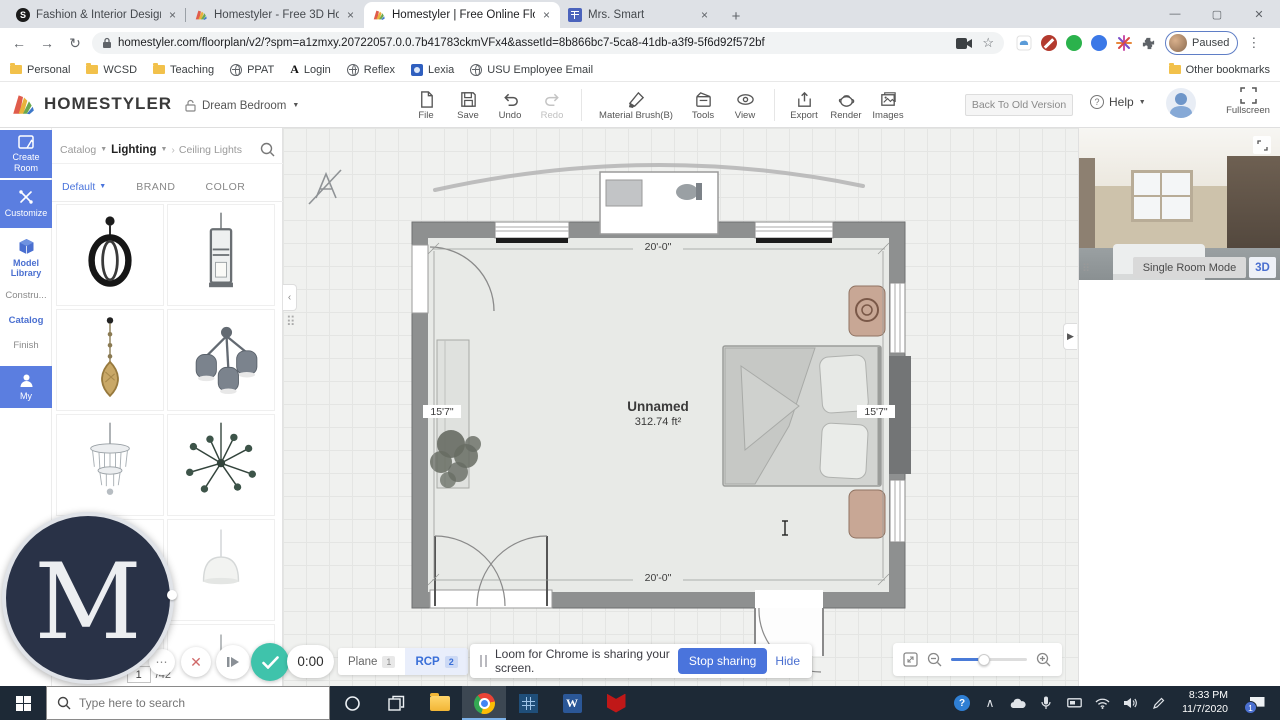  What do you see at coordinates (75, 43) in the screenshot?
I see `reload-icon: ↻` at bounding box center [75, 43].